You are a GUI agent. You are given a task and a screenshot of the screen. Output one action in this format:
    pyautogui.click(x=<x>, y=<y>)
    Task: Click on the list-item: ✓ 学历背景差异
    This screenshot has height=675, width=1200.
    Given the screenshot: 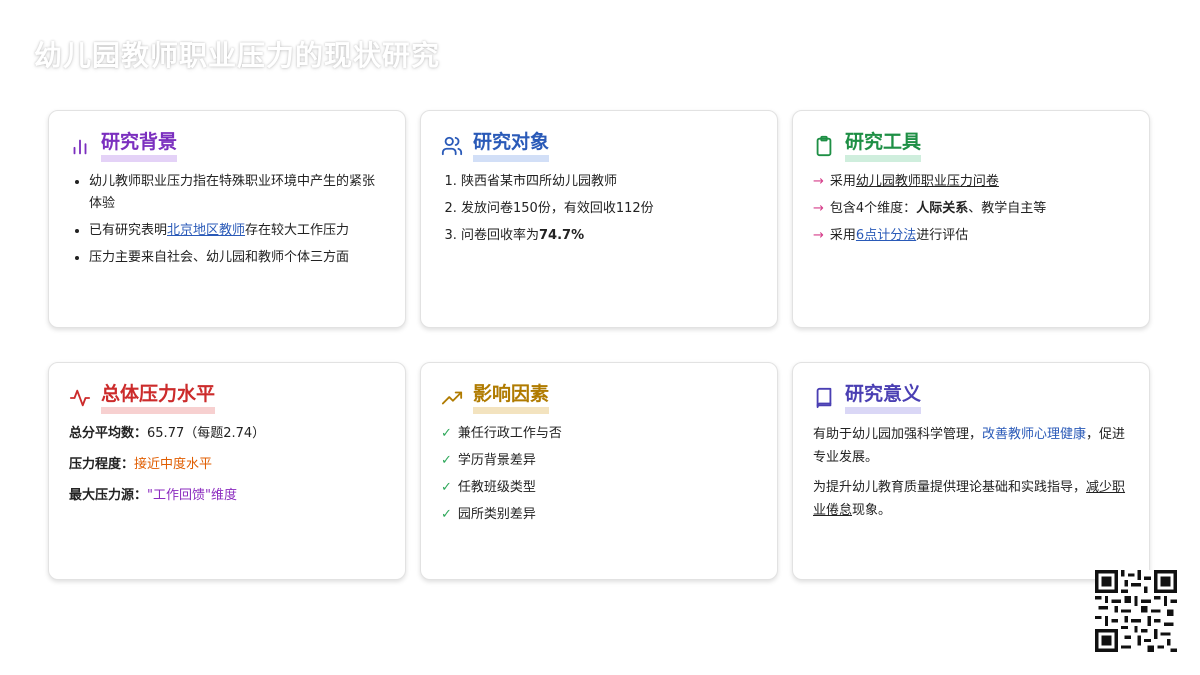 What is the action you would take?
    pyautogui.click(x=599, y=461)
    